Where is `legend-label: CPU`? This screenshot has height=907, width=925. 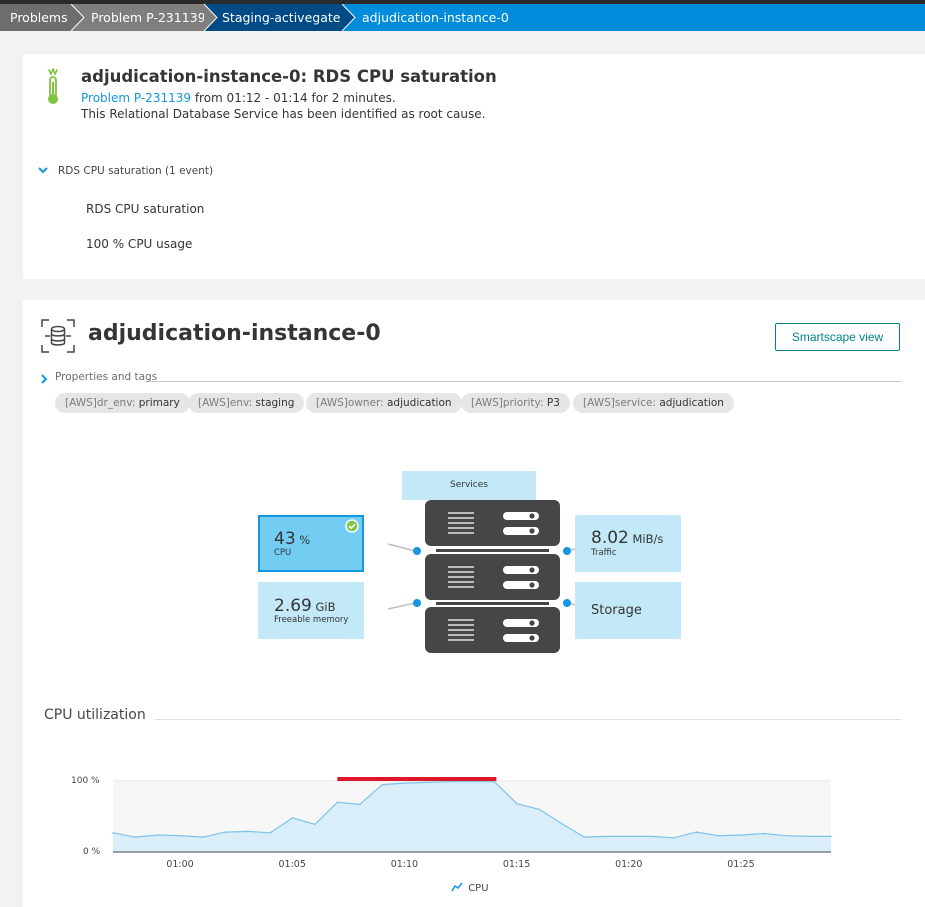 legend-label: CPU is located at coordinates (478, 888).